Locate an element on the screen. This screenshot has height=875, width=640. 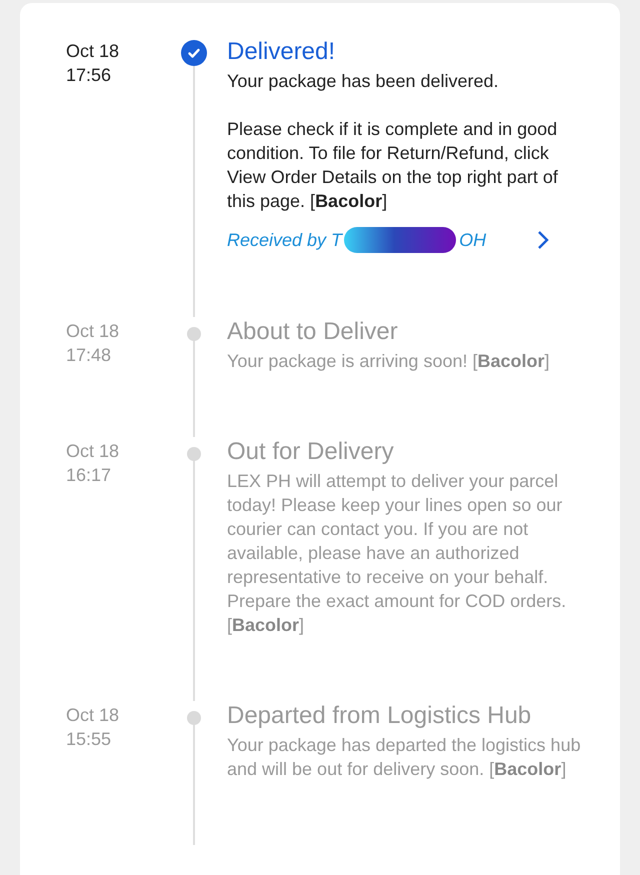
event-time: 16:17 is located at coordinates (89, 475).